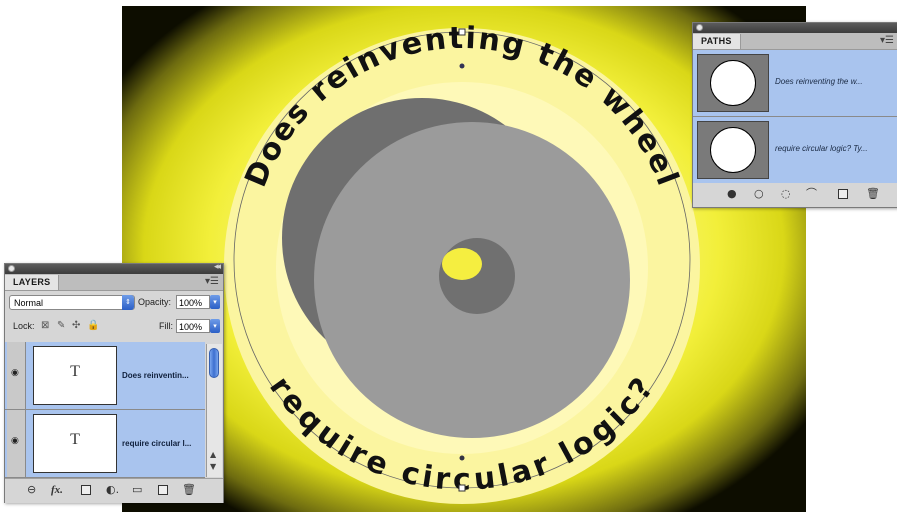 Image resolution: width=897 pixels, height=513 pixels. I want to click on blend-row: Normal ⇕ Opacity: 100% ▾, so click(114, 303).